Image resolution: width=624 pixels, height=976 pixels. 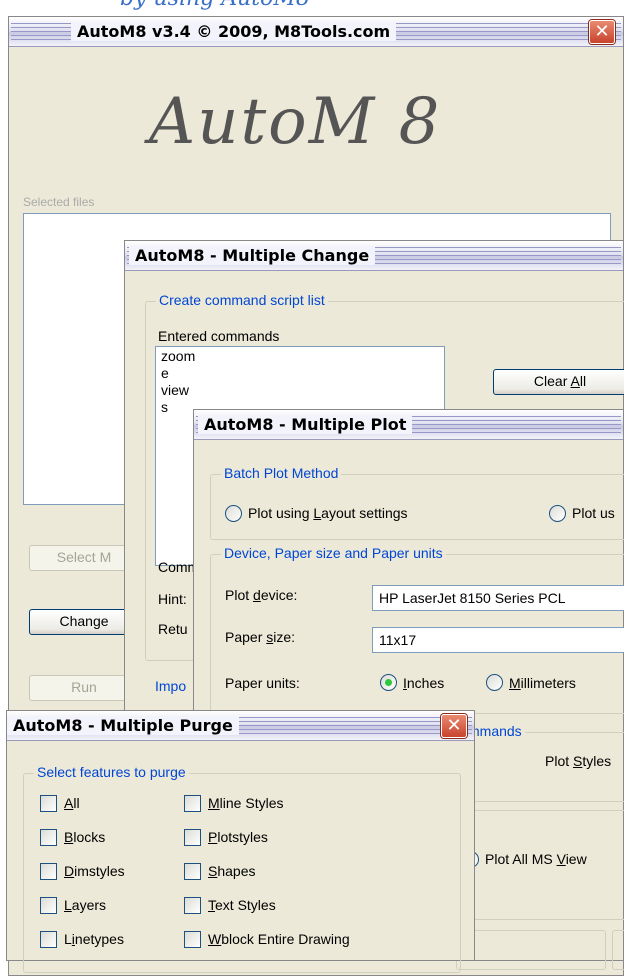 I want to click on checkbox-dimstyles-label: Dimstyles, so click(x=94, y=871).